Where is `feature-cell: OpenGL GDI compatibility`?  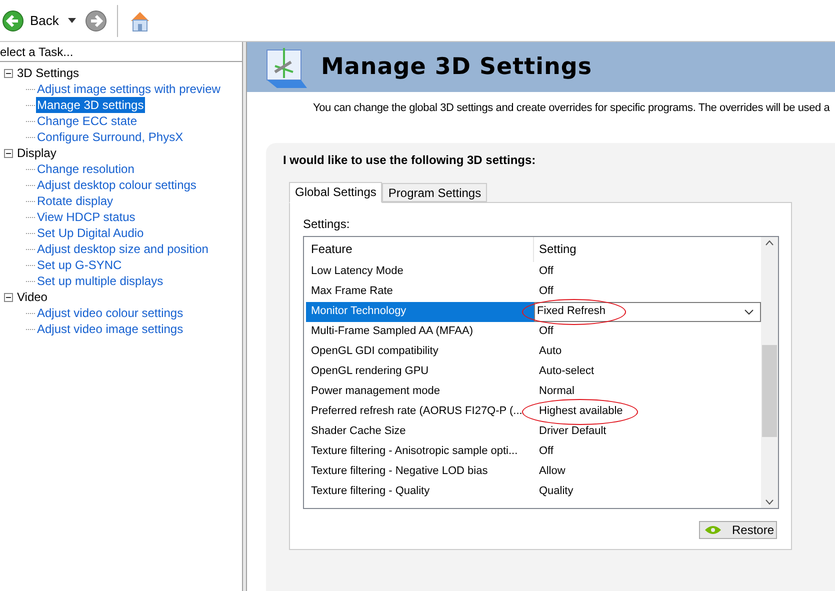 feature-cell: OpenGL GDI compatibility is located at coordinates (420, 352).